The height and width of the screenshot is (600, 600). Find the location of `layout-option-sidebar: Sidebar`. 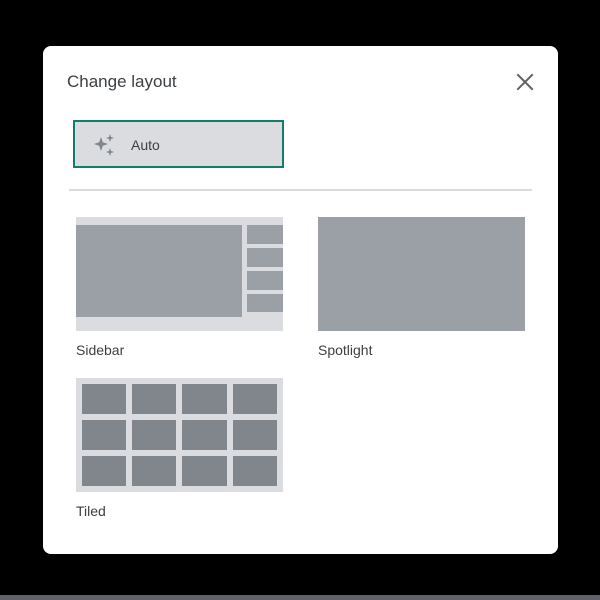

layout-option-sidebar: Sidebar is located at coordinates (179, 289).